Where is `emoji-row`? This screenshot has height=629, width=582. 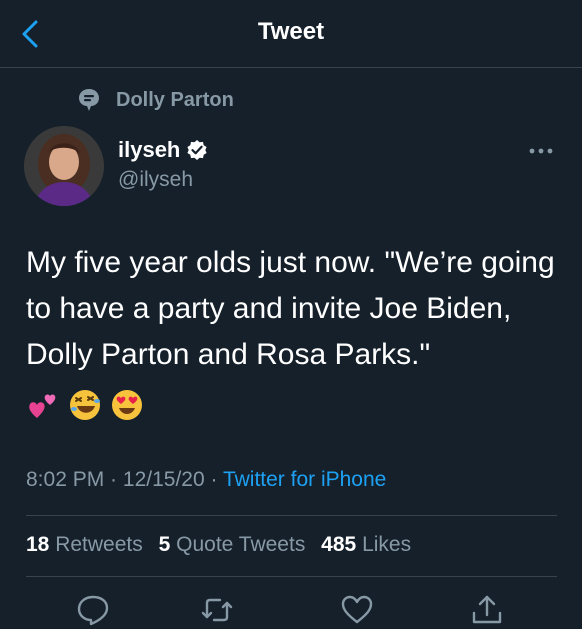
emoji-row is located at coordinates (89, 405).